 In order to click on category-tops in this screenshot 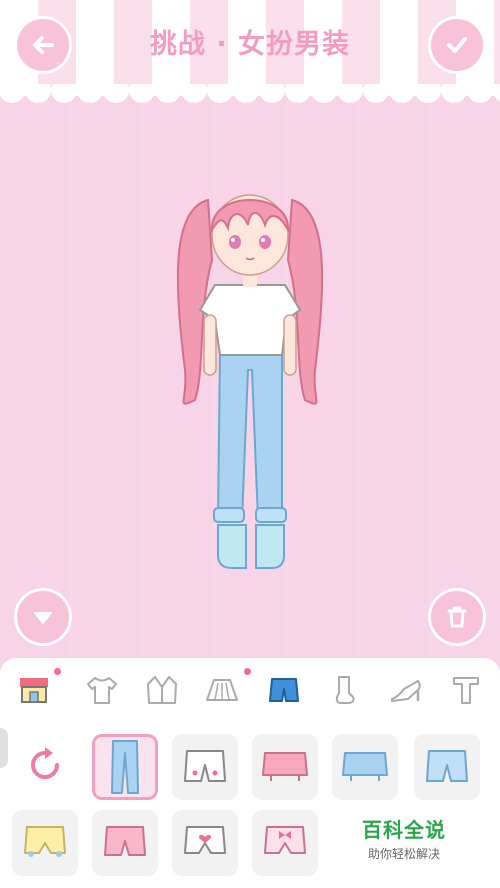, I will do `click(102, 690)`.